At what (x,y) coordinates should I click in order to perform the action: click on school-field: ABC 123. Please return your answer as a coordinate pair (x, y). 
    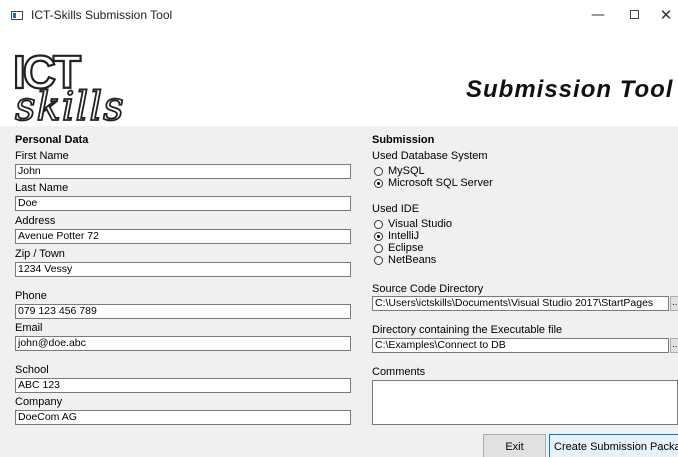
    Looking at the image, I should click on (183, 385).